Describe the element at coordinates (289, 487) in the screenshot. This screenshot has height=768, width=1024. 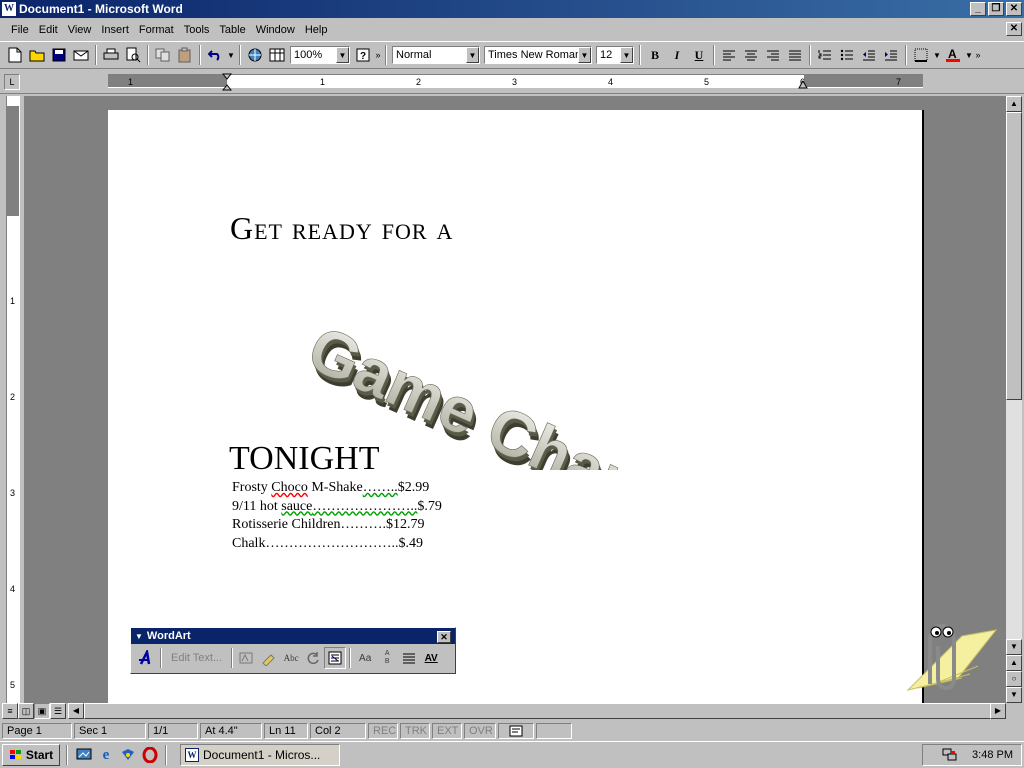
I see `spelling-flag: Choco` at that location.